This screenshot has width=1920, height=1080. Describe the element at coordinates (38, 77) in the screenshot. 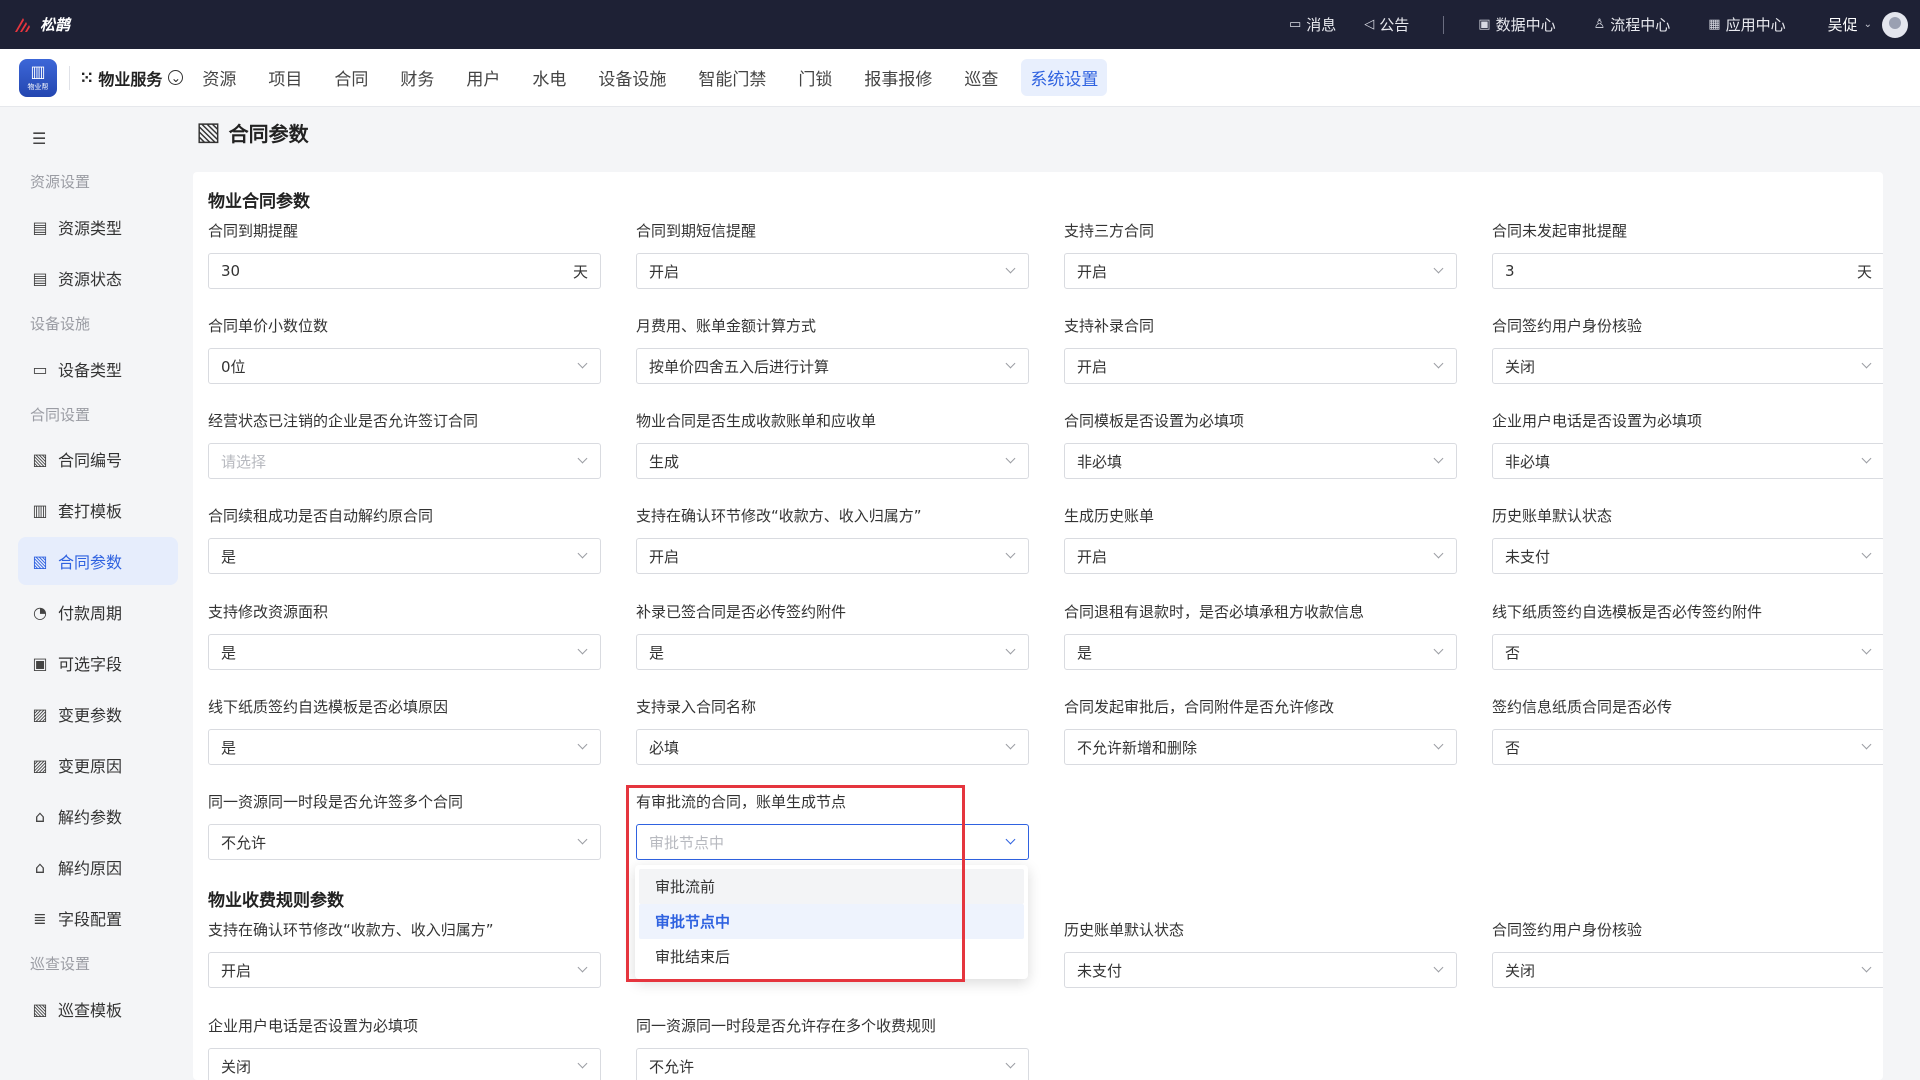

I see `app-logo: ▥ 物业帮` at that location.